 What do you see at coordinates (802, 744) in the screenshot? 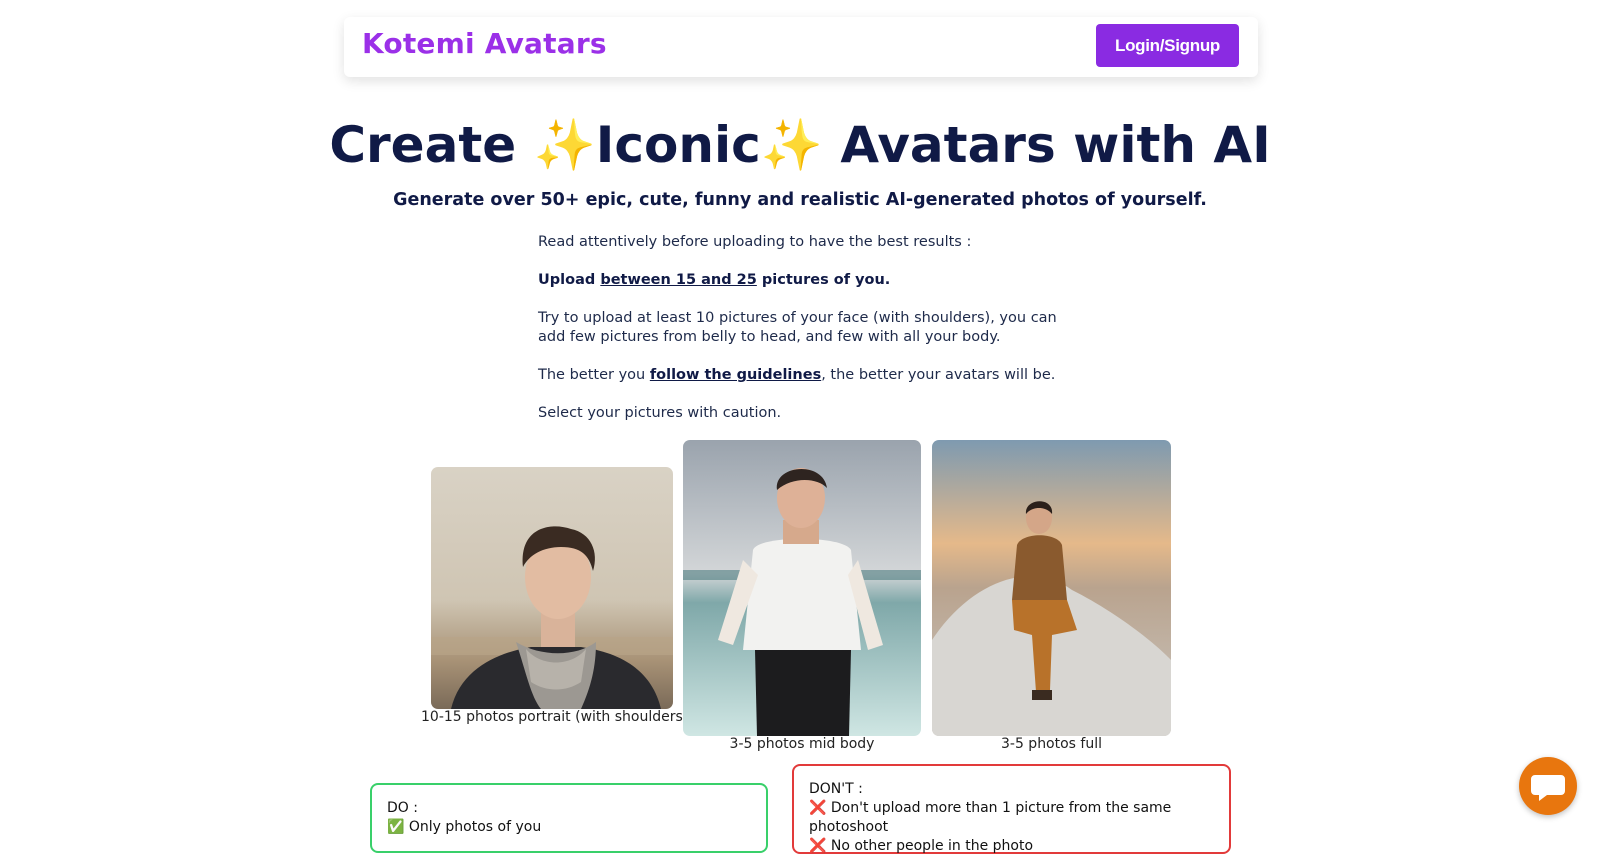
I see `mid-body-caption: 3-5 photos mid body` at bounding box center [802, 744].